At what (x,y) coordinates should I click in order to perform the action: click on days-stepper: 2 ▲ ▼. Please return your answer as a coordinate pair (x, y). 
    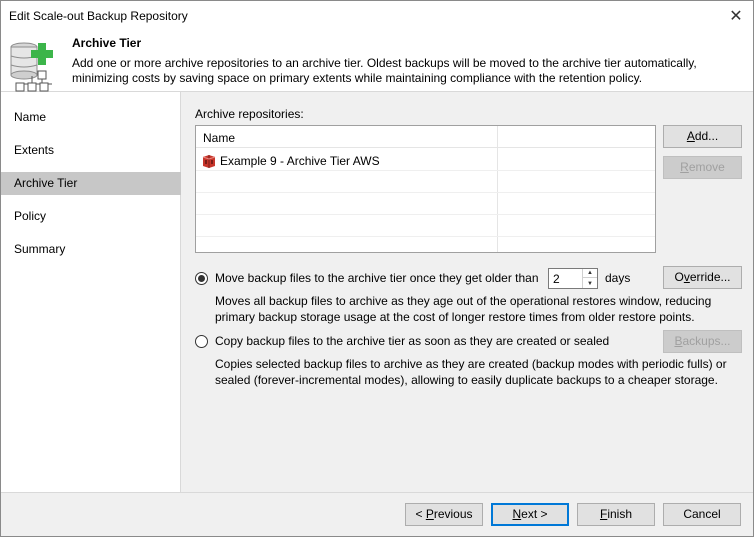
    Looking at the image, I should click on (573, 278).